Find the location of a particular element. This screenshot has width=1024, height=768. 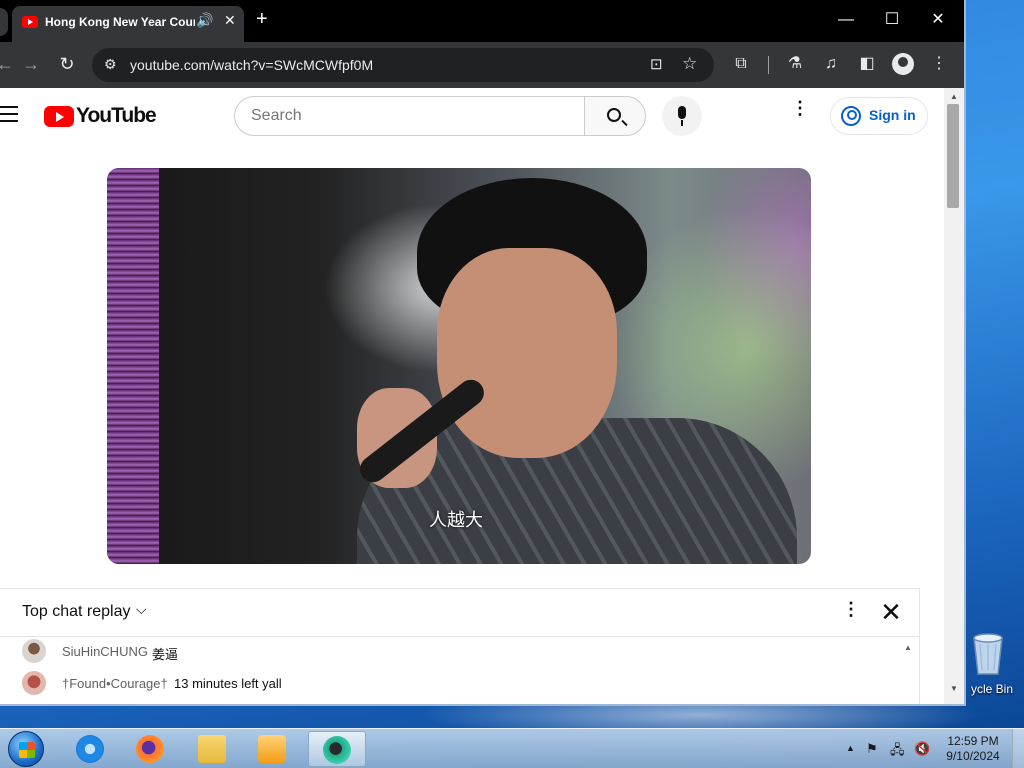

reload-icon: ↻ is located at coordinates (67, 64).